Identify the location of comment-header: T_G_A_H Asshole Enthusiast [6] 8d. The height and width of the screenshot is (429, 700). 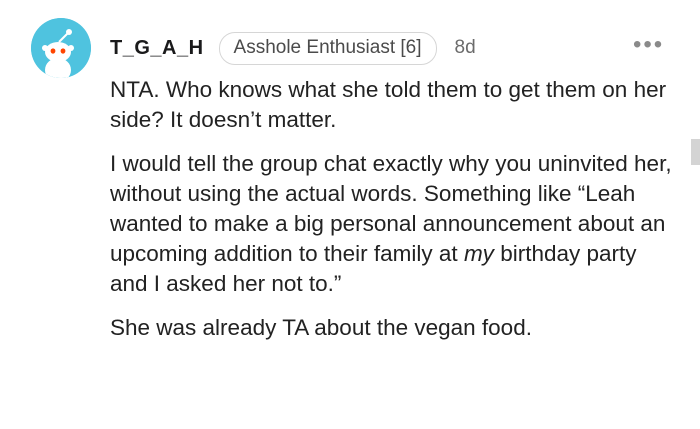
(293, 48).